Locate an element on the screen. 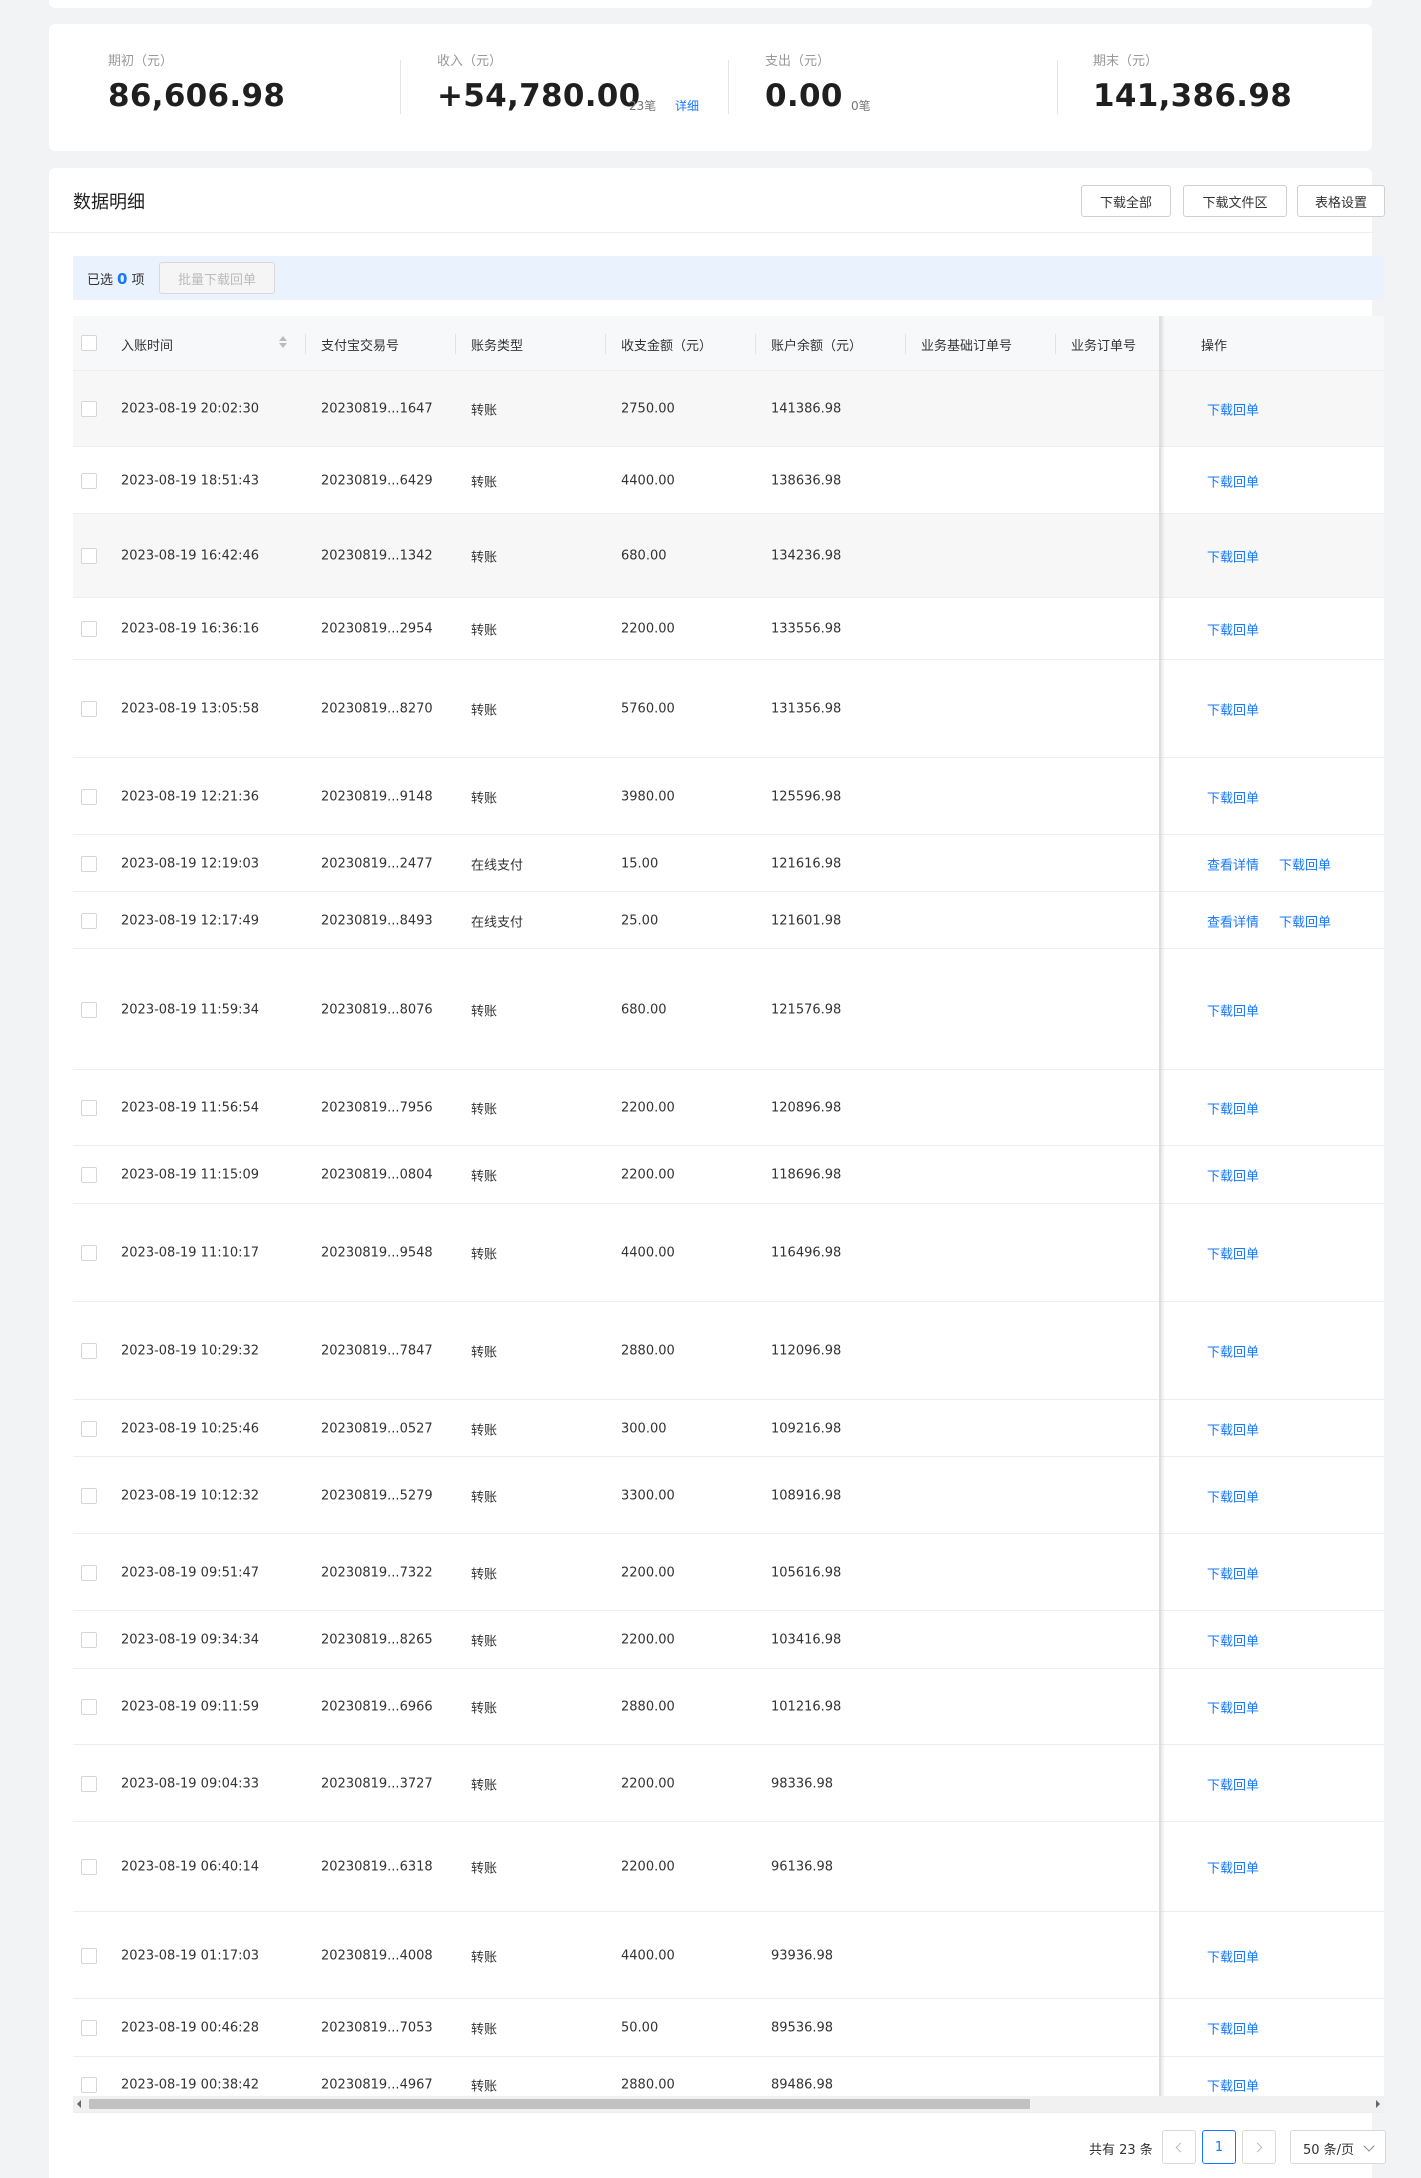 The width and height of the screenshot is (1421, 2178). prev-page-button is located at coordinates (1179, 2147).